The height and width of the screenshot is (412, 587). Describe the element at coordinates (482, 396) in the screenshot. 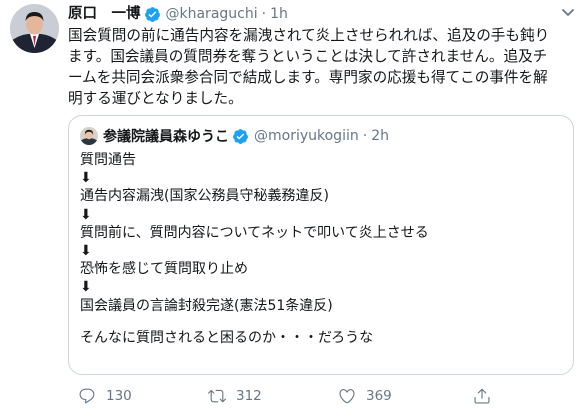

I see `share-icon` at that location.